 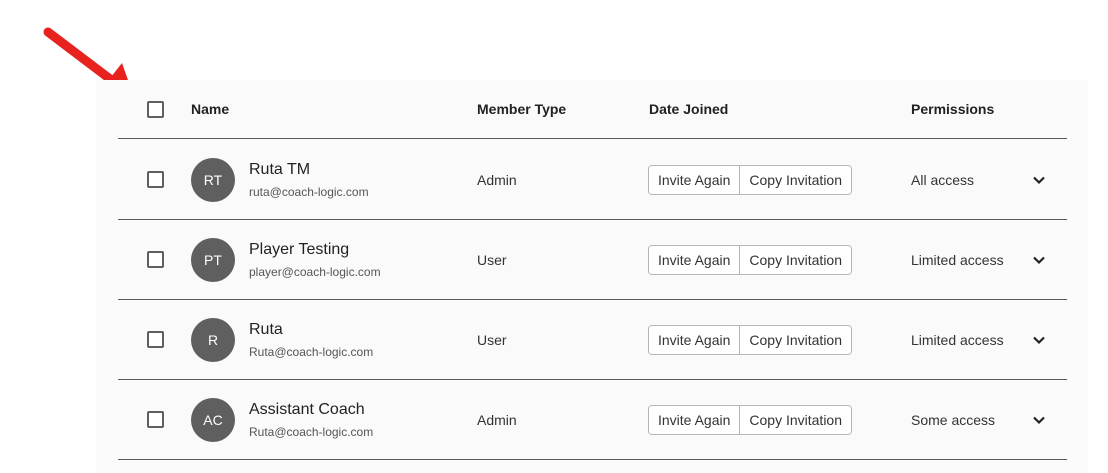 I want to click on select-all-checkbox, so click(x=155, y=109).